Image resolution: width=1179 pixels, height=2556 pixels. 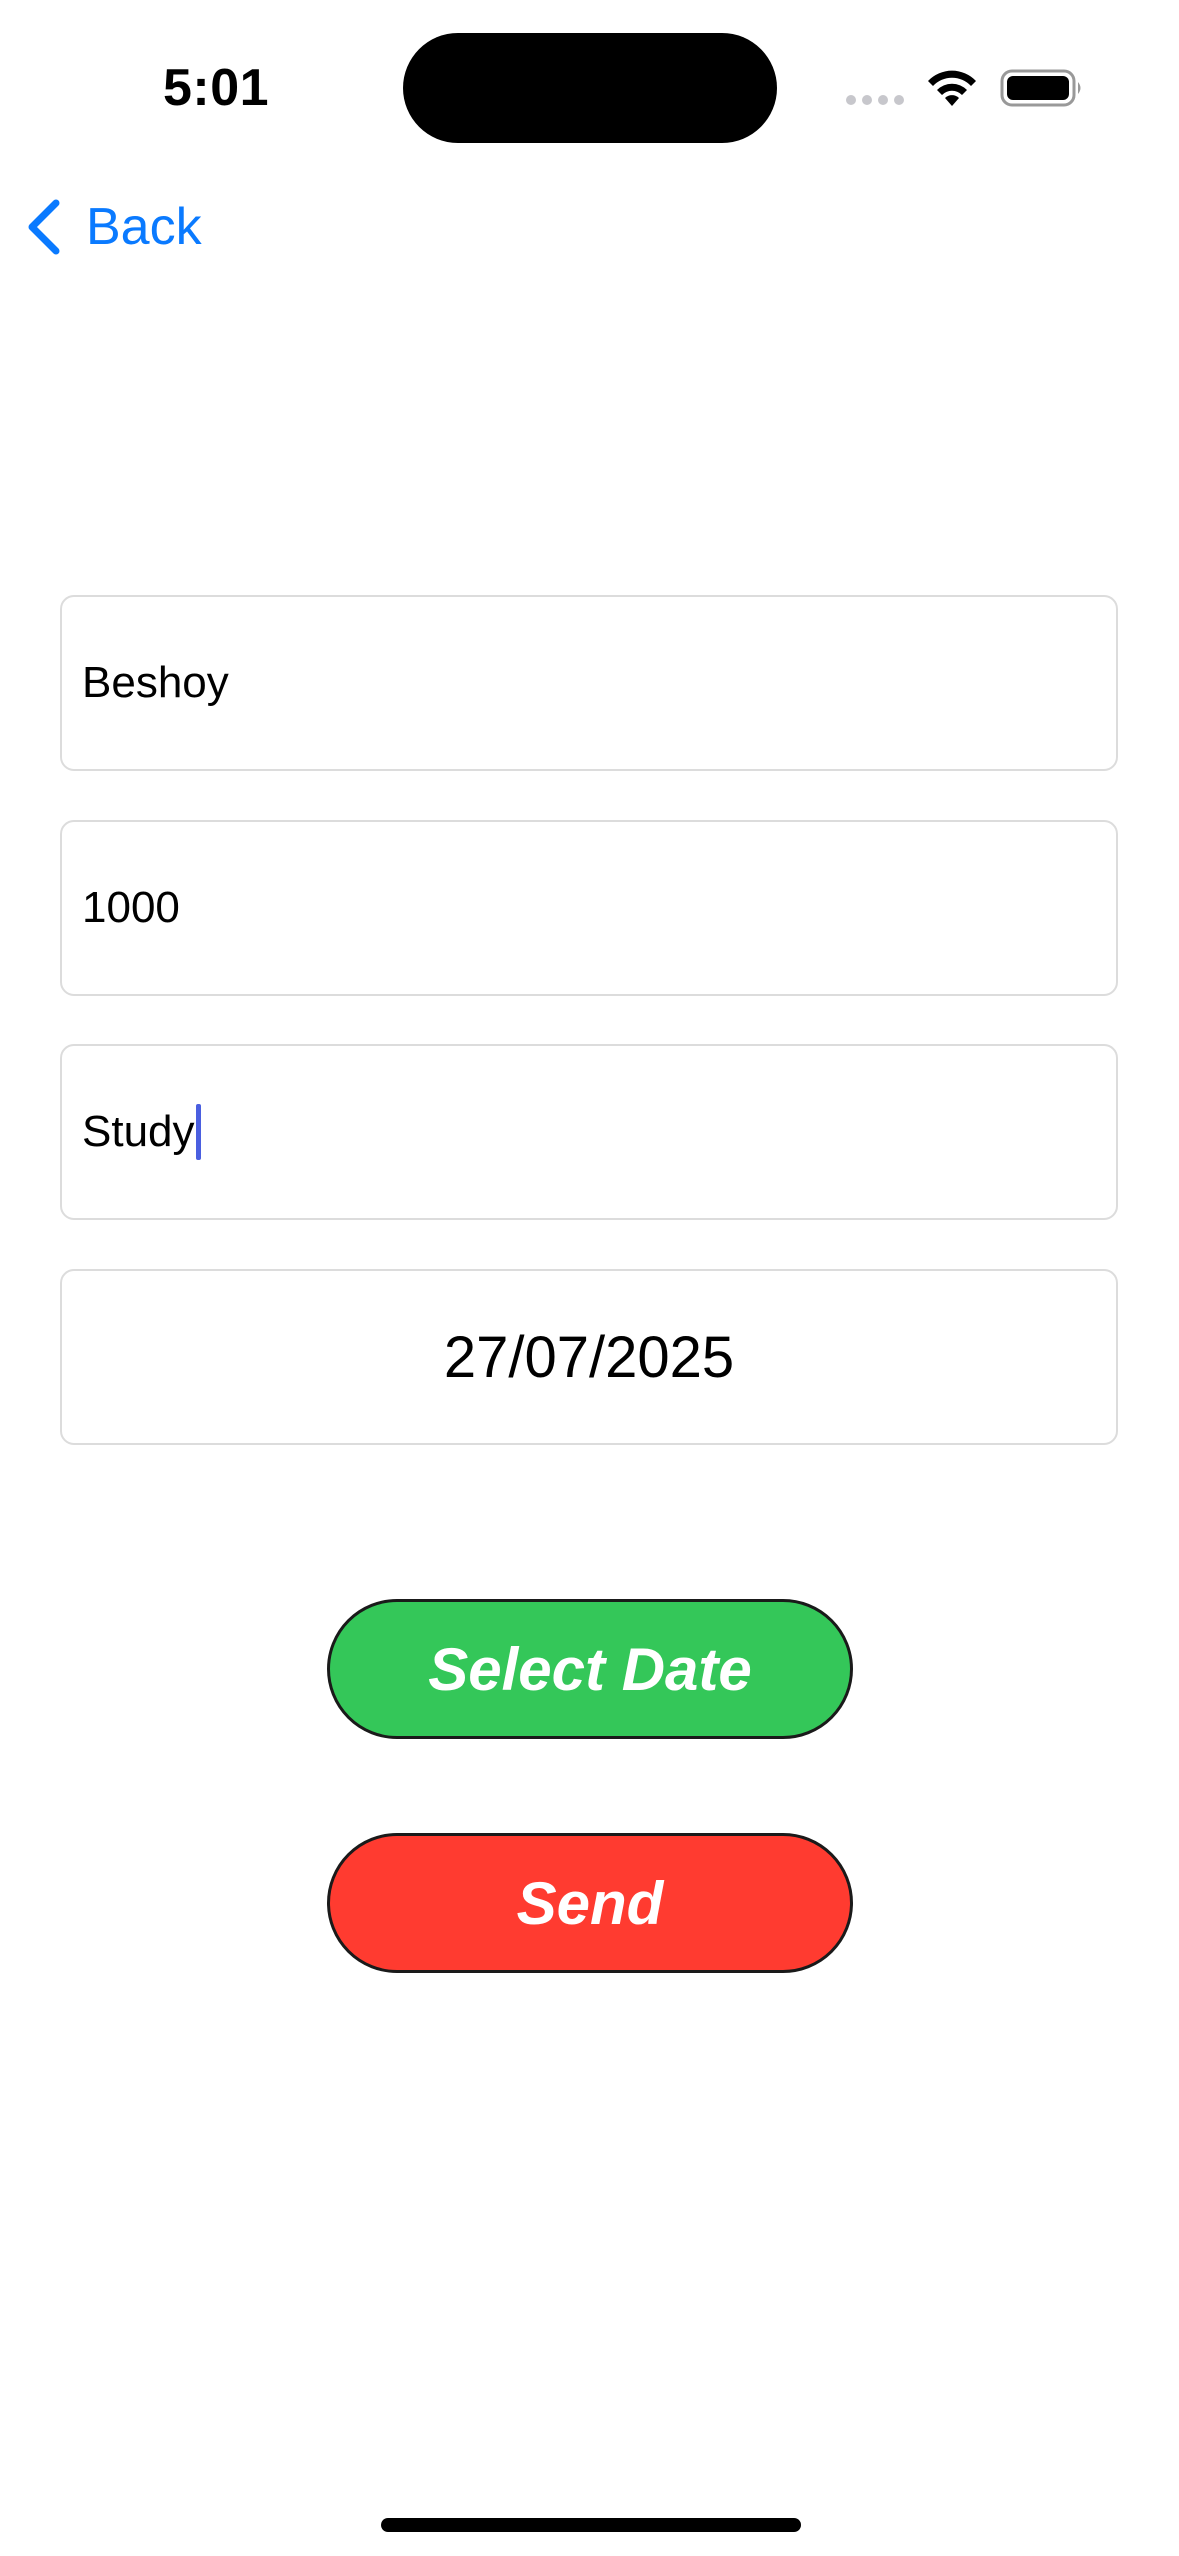 I want to click on home-indicator, so click(x=591, y=2525).